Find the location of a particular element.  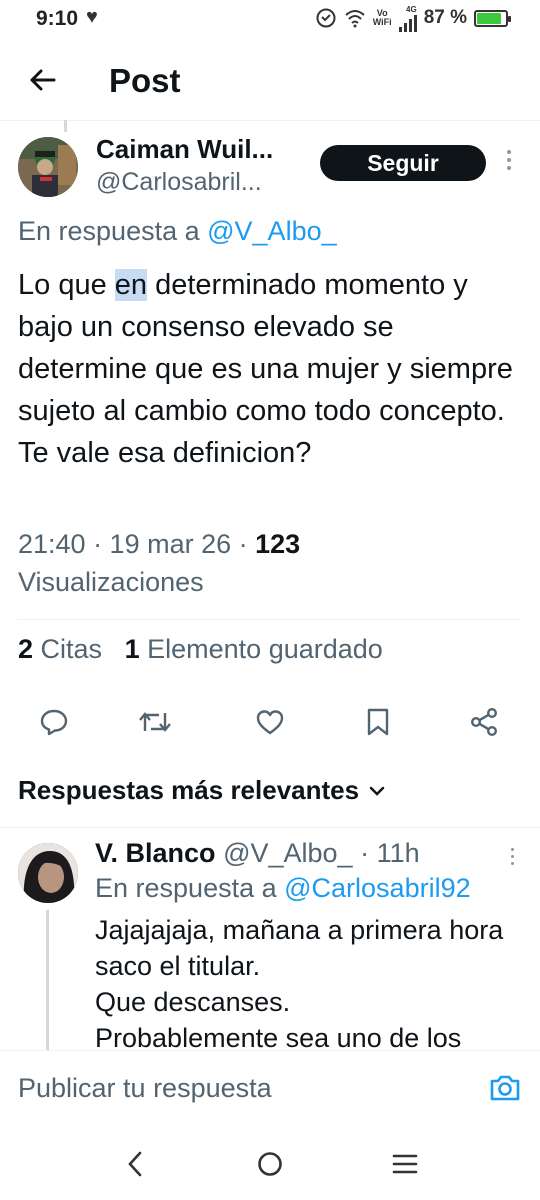

camera-icon is located at coordinates (505, 1088).